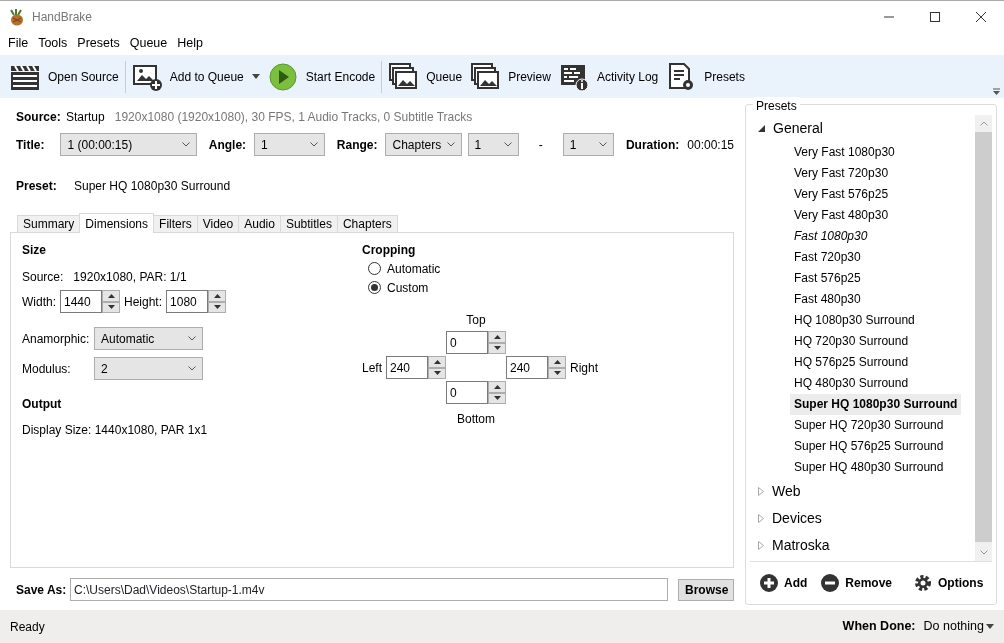 The image size is (1004, 643). What do you see at coordinates (862, 545) in the screenshot?
I see `tree-group: Matroska` at bounding box center [862, 545].